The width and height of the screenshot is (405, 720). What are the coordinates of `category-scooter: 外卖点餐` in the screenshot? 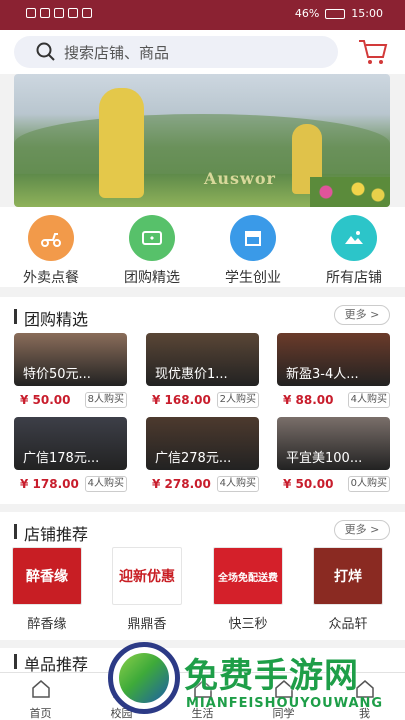 It's located at (51, 251).